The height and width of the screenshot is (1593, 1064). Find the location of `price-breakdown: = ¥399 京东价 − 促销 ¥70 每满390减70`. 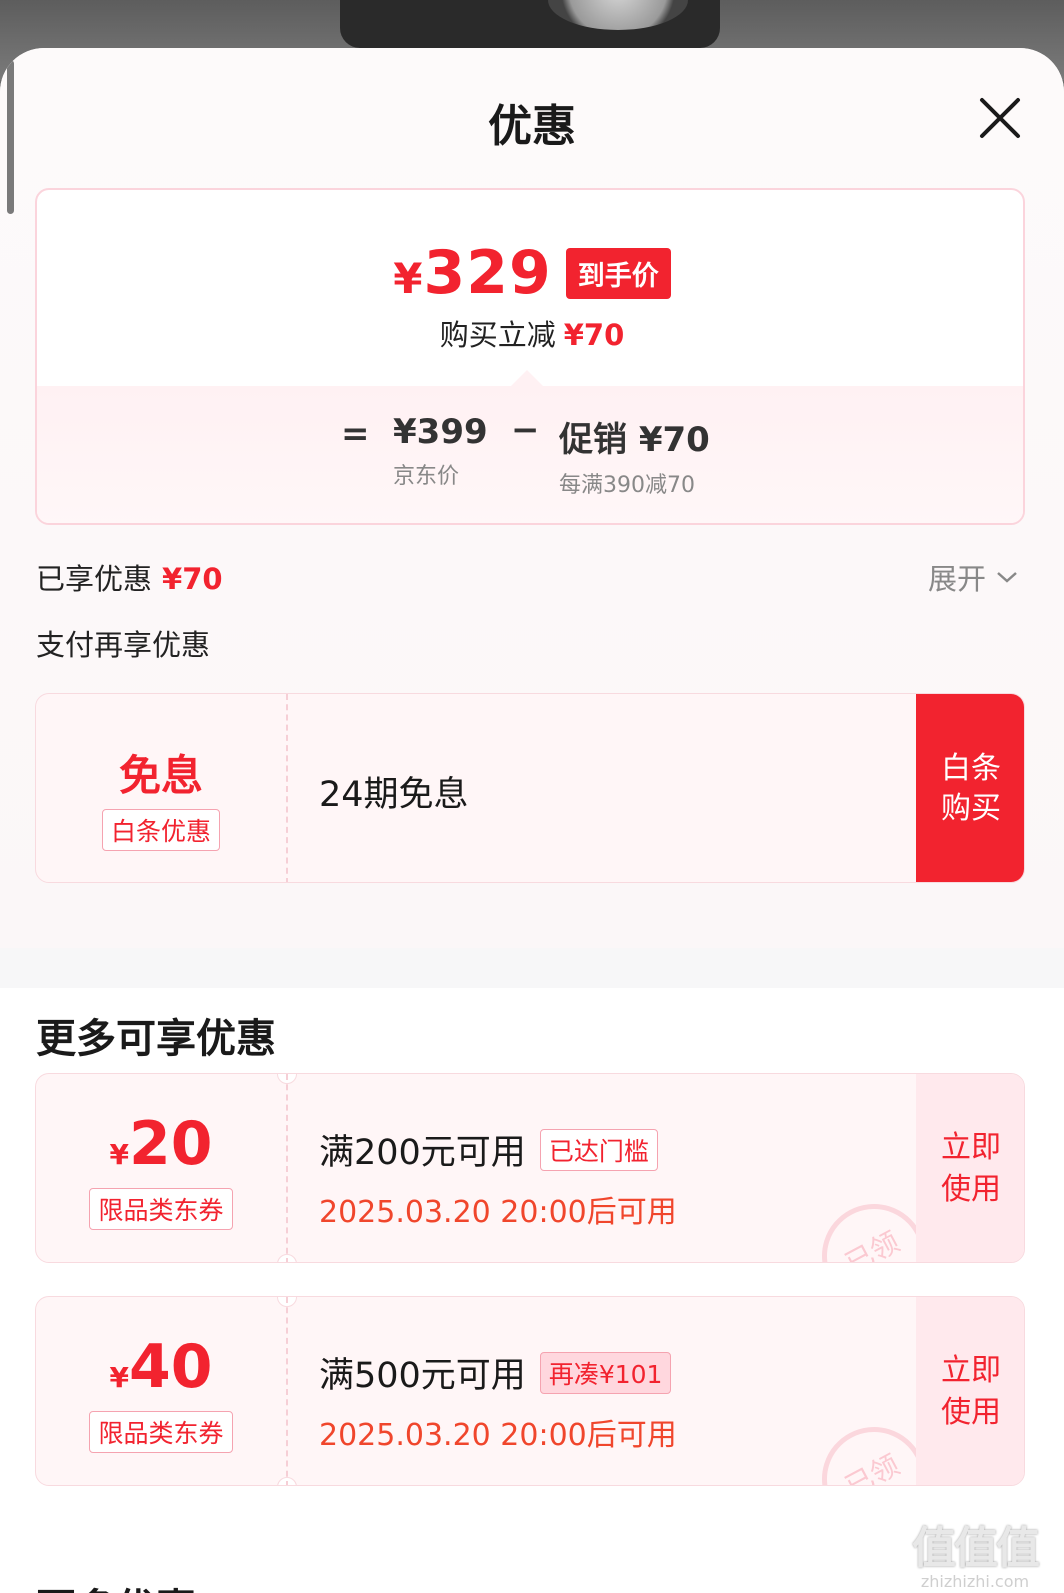

price-breakdown: = ¥399 京东价 − 促销 ¥70 每满390减70 is located at coordinates (530, 454).